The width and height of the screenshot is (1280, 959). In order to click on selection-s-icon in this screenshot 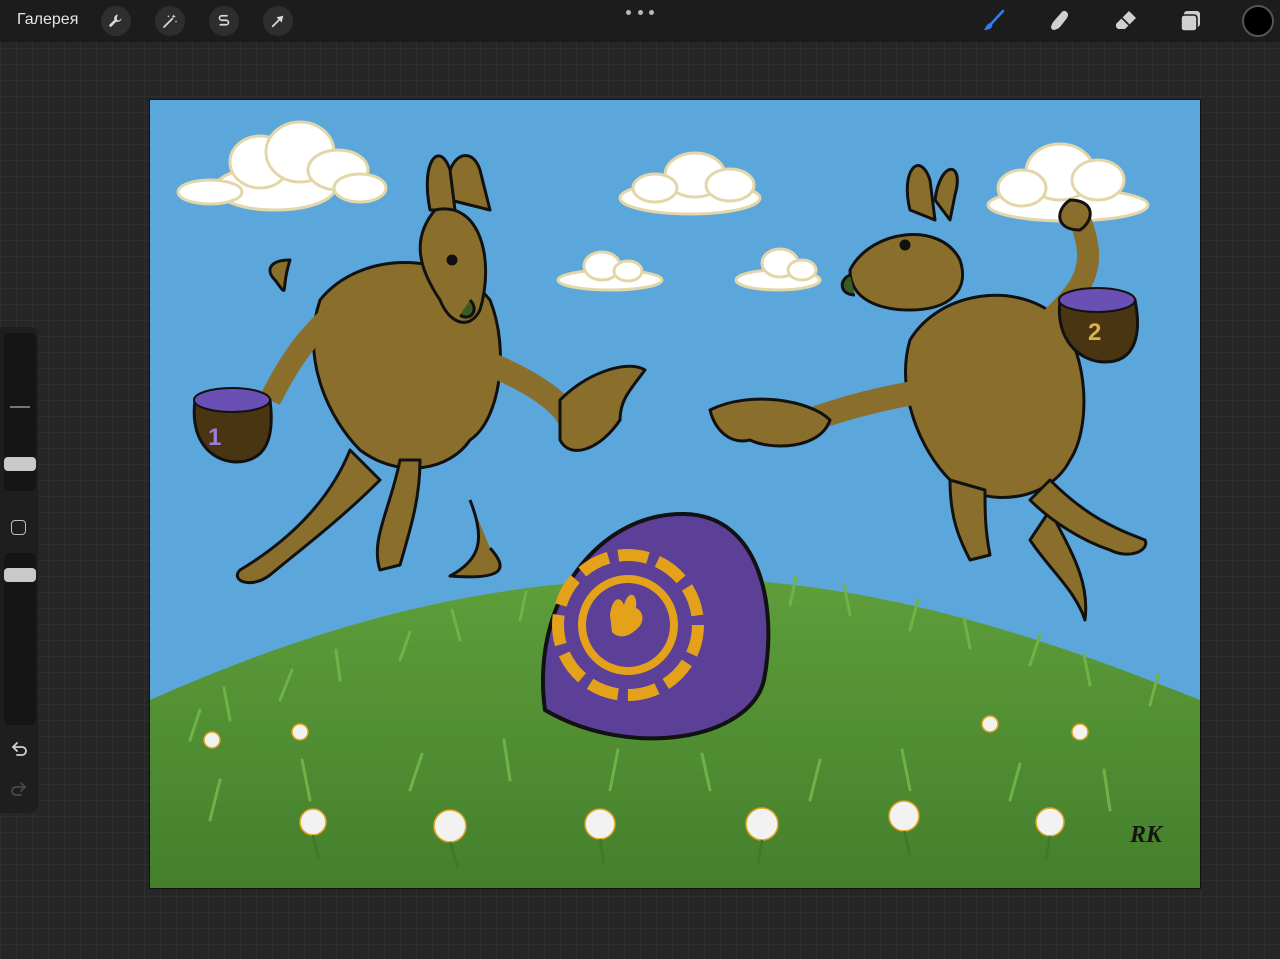, I will do `click(224, 21)`.